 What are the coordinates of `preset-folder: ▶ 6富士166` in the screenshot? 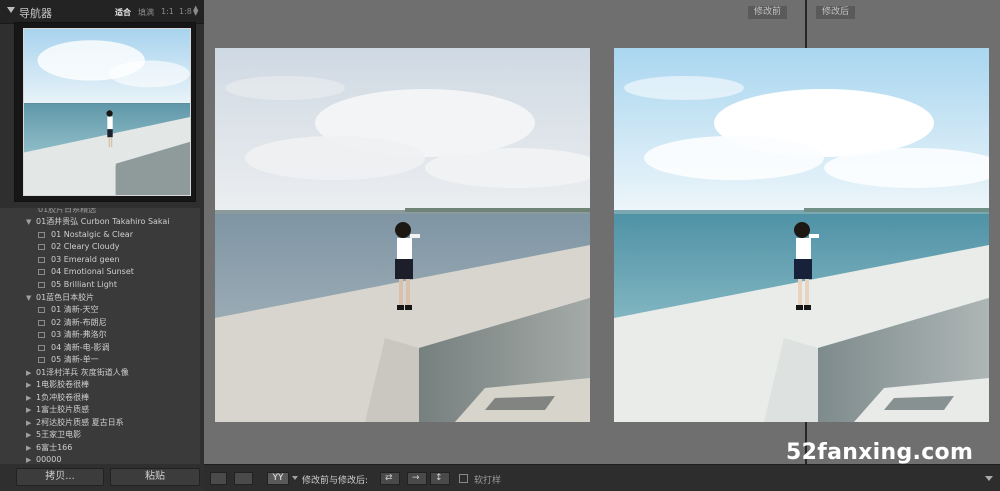 It's located at (49, 448).